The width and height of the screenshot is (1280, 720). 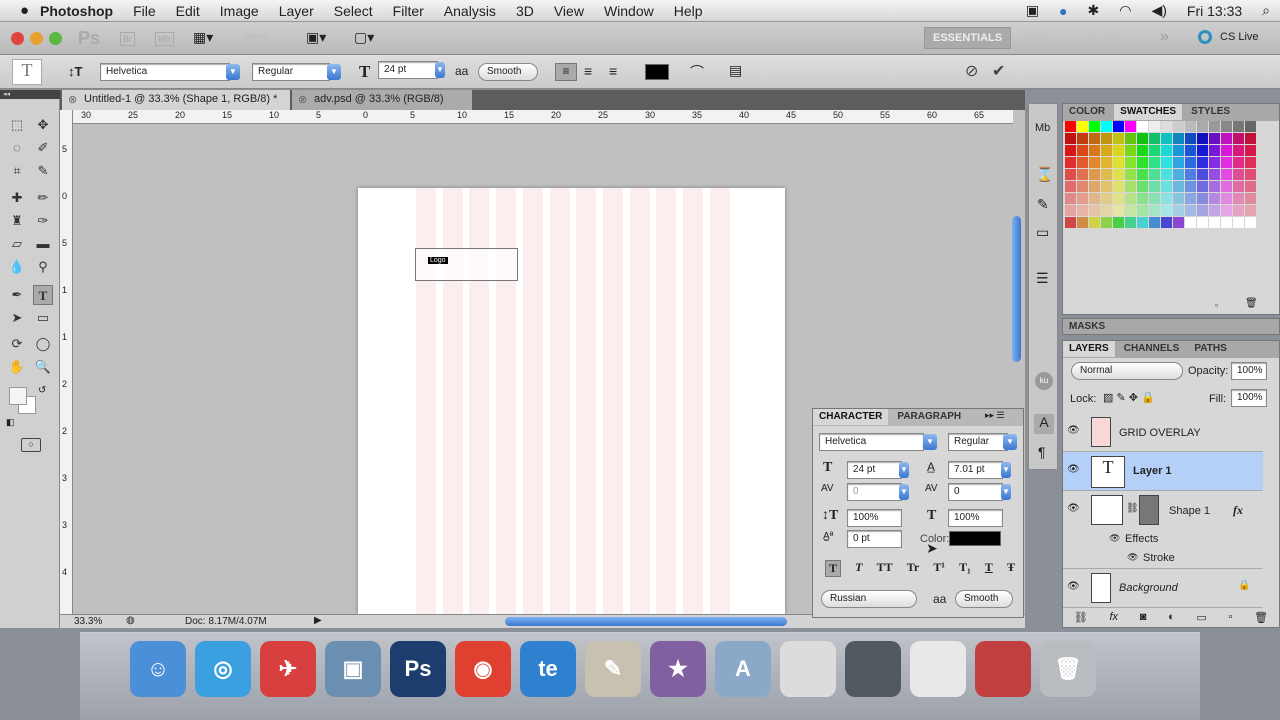 I want to click on zoom-window-button, so click(x=55, y=38).